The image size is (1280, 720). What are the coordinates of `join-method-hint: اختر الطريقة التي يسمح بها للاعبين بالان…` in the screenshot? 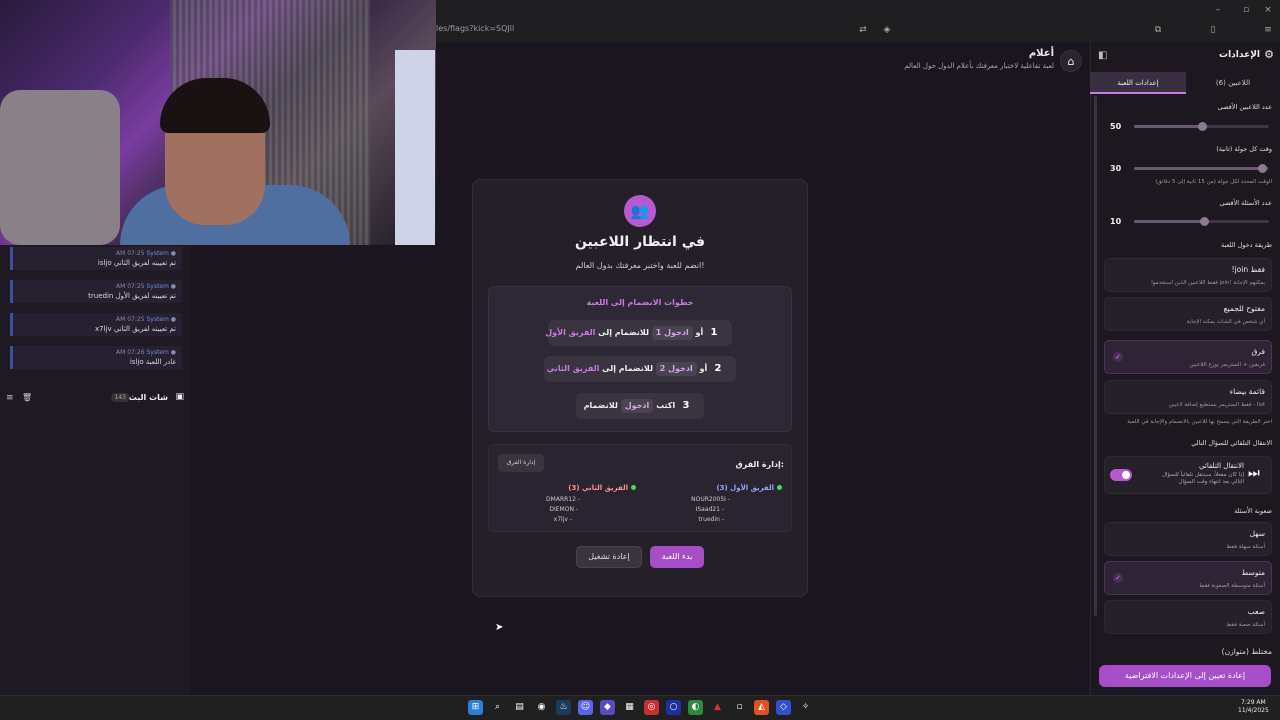 It's located at (1199, 422).